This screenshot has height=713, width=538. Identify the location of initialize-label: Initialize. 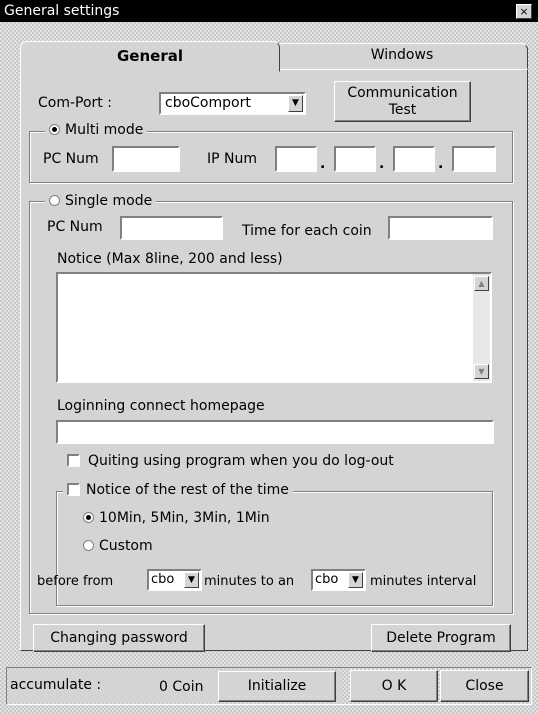
(277, 686).